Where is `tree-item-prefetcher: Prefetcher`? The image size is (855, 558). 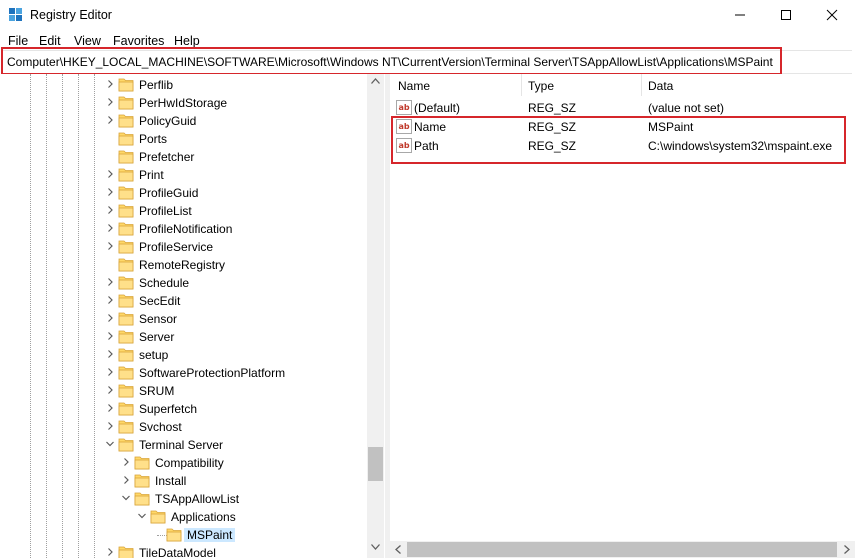
tree-item-prefetcher: Prefetcher is located at coordinates (183, 157).